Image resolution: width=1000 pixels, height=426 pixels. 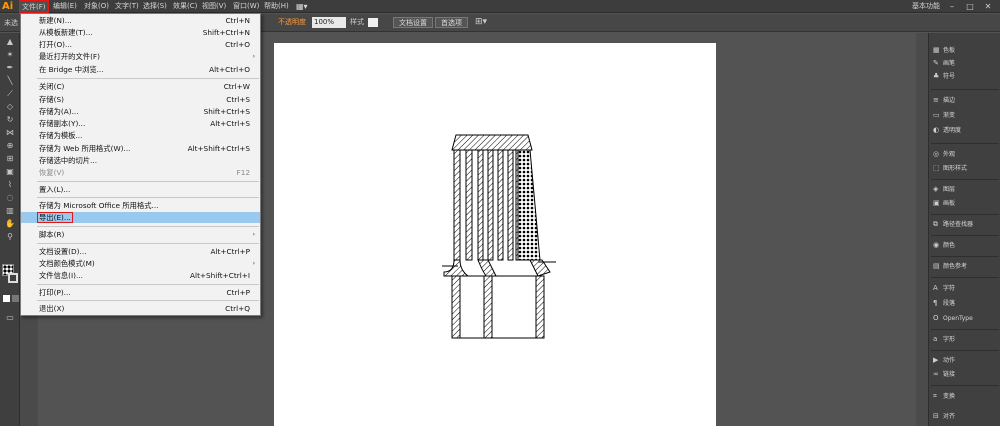 I want to click on panel-appearance: ◎ 外观, so click(x=966, y=154).